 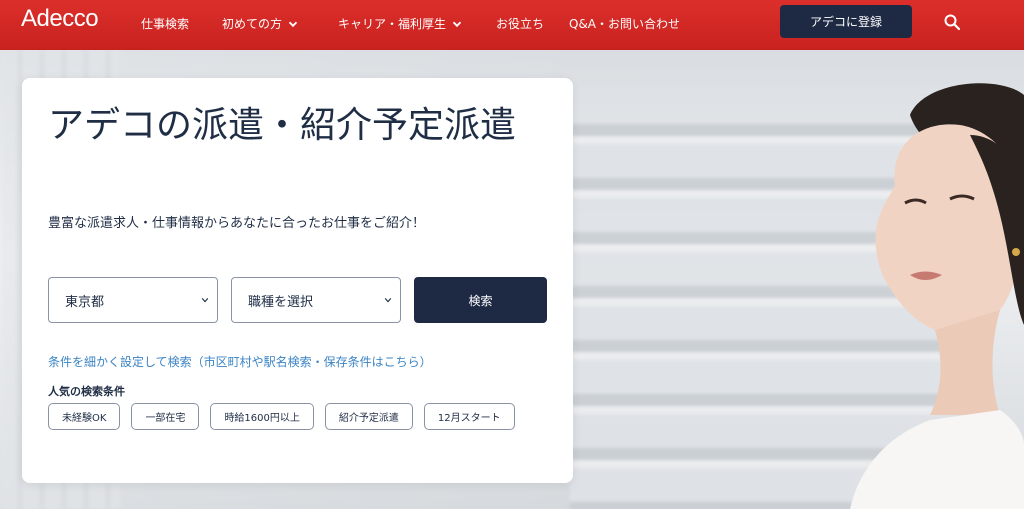 What do you see at coordinates (281, 302) in the screenshot?
I see `job-type-select-value: 職種を選択` at bounding box center [281, 302].